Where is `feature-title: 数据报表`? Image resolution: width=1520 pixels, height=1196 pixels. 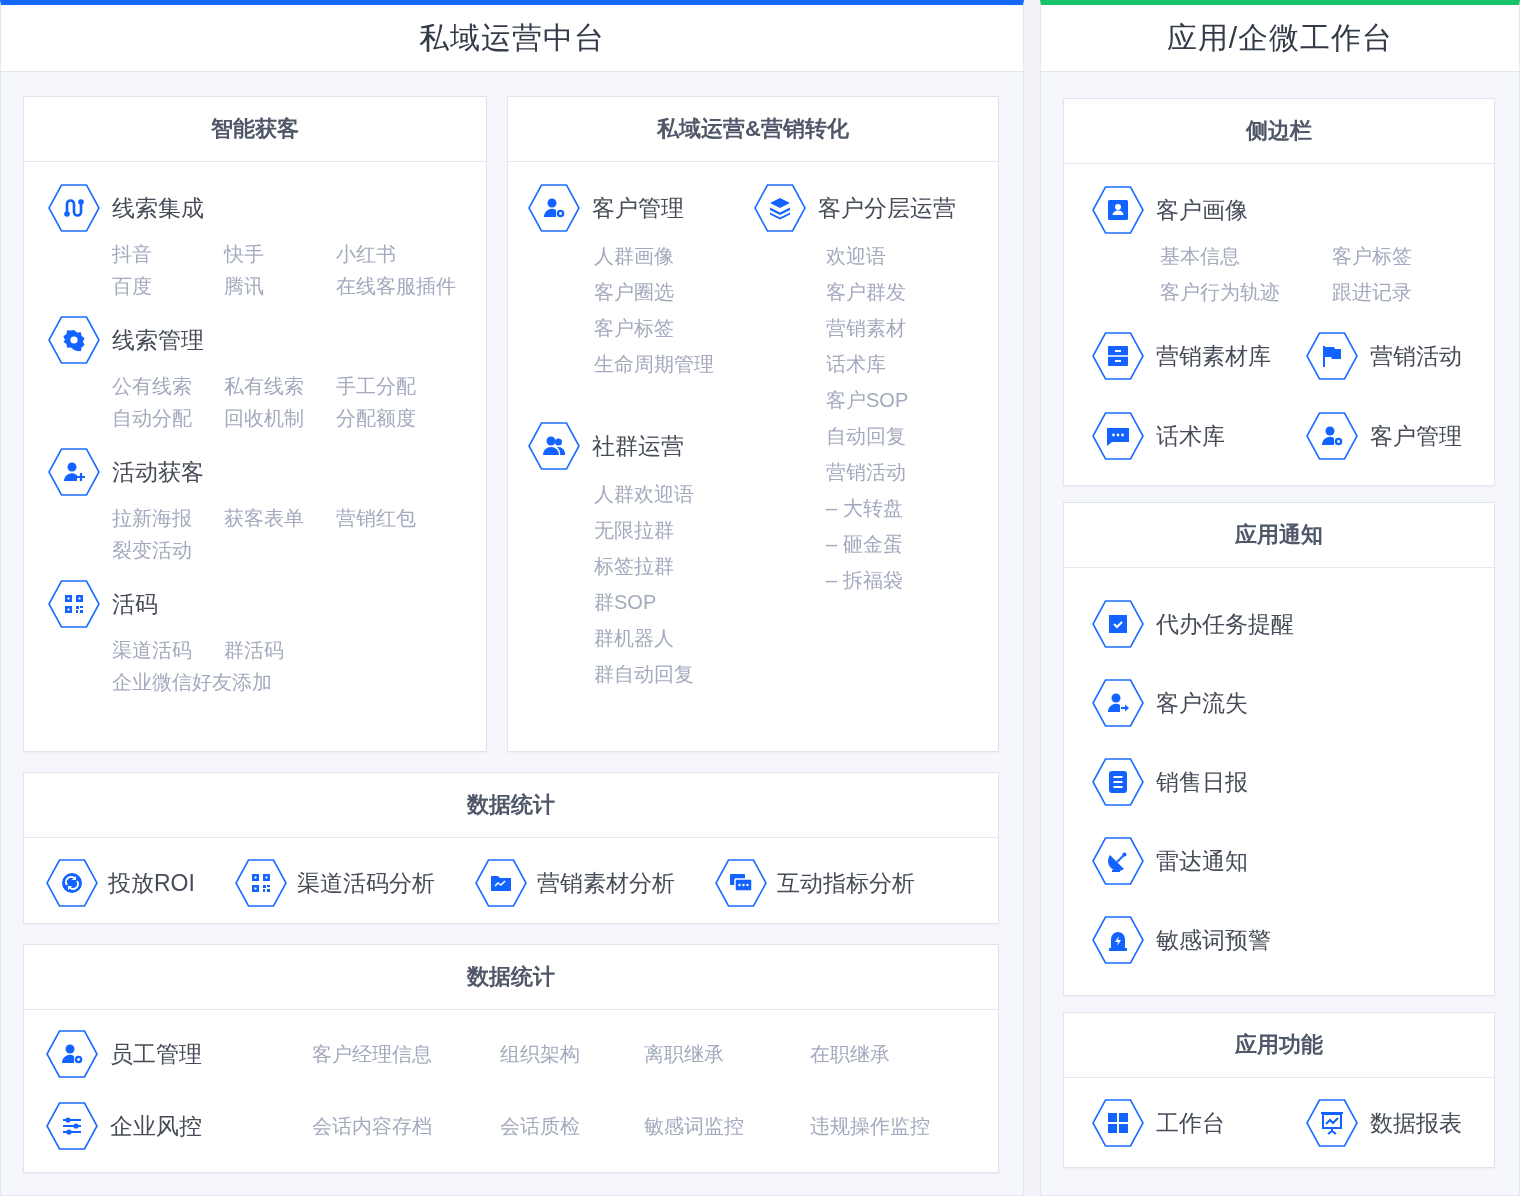 feature-title: 数据报表 is located at coordinates (1416, 1123).